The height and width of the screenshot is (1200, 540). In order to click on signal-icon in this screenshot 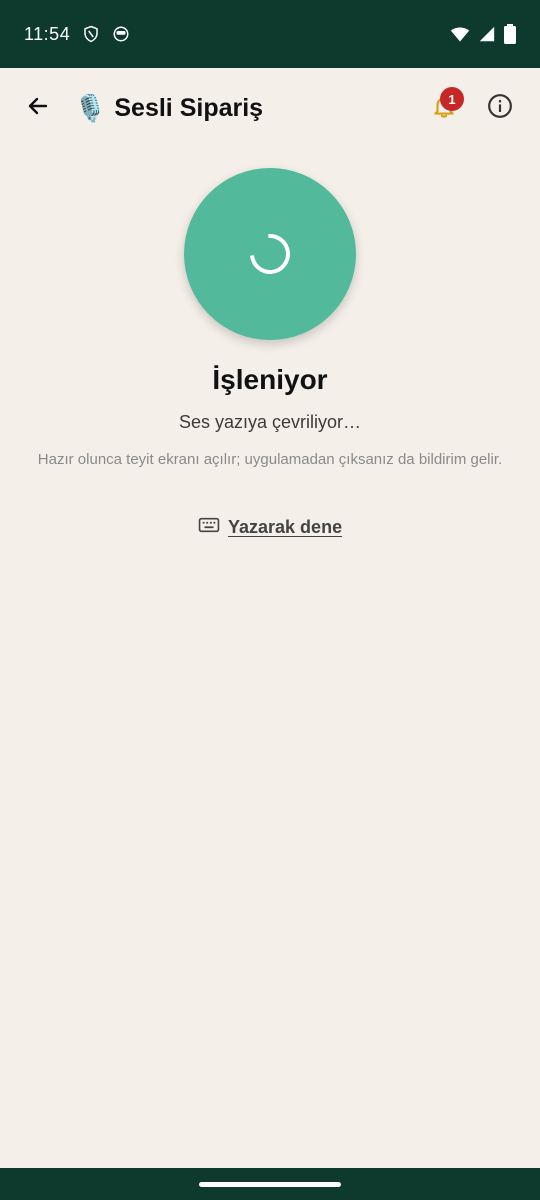, I will do `click(487, 34)`.